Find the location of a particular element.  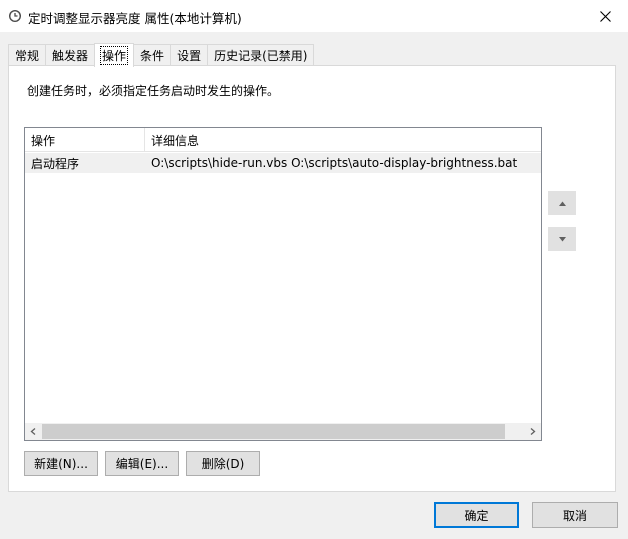

tab-general: 常规 is located at coordinates (27, 55).